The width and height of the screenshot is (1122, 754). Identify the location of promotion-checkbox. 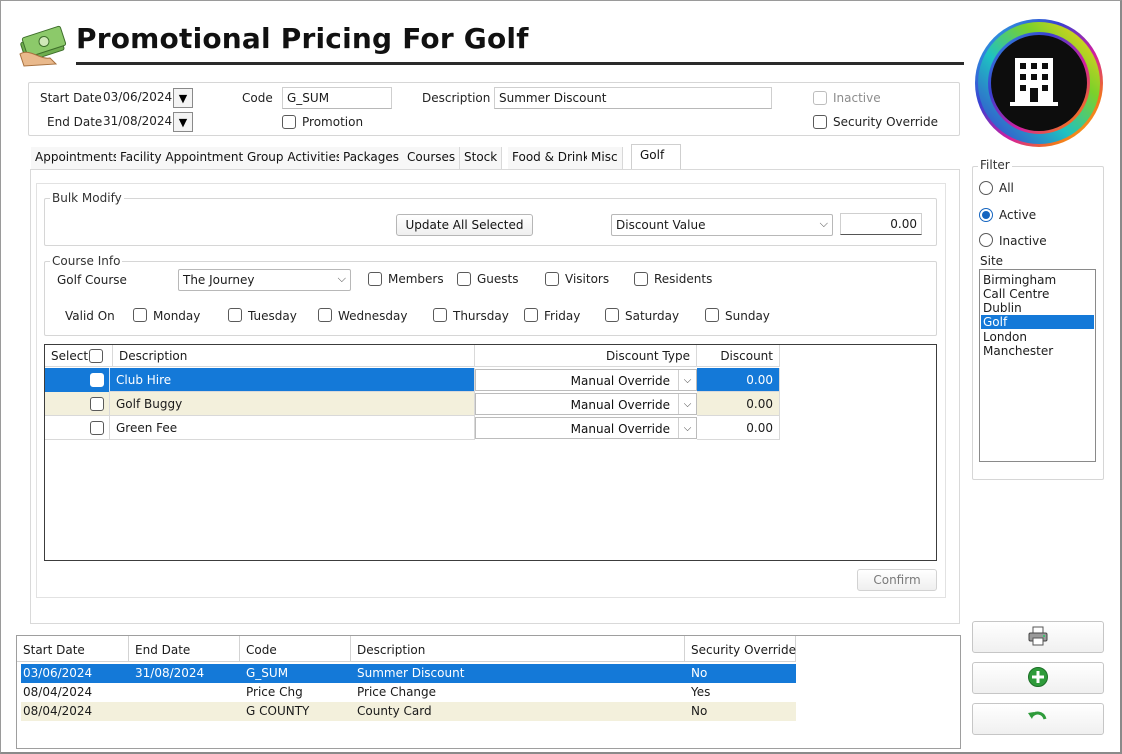
(289, 122).